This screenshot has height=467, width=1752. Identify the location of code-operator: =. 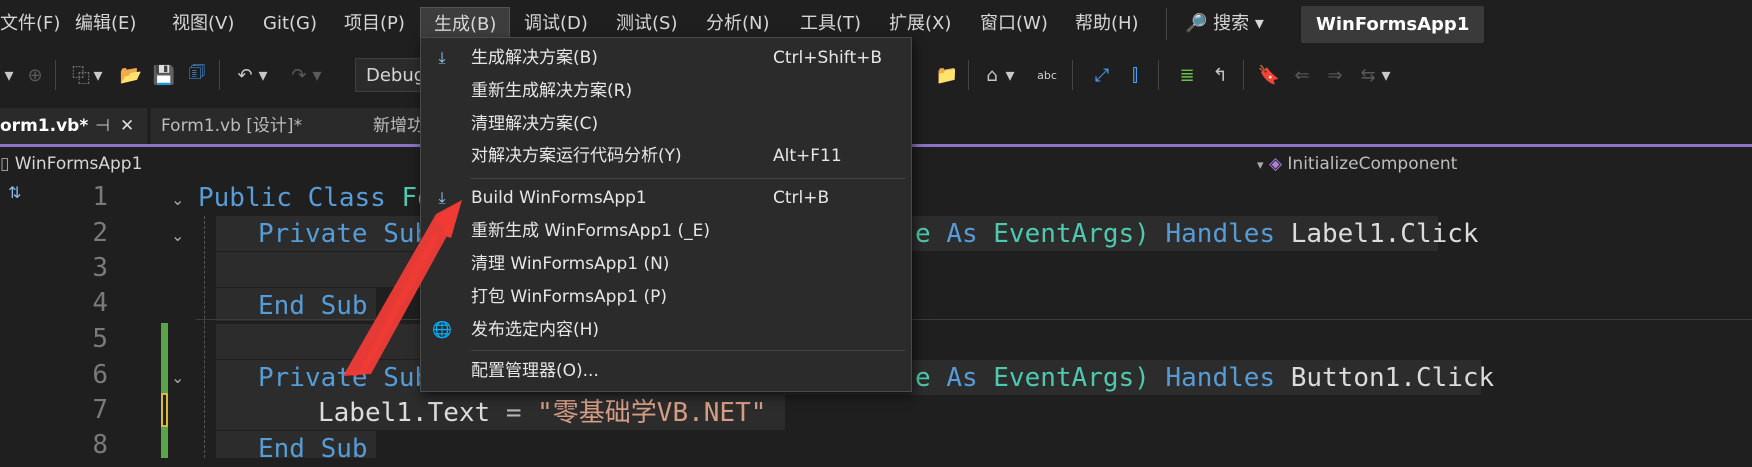
(513, 413).